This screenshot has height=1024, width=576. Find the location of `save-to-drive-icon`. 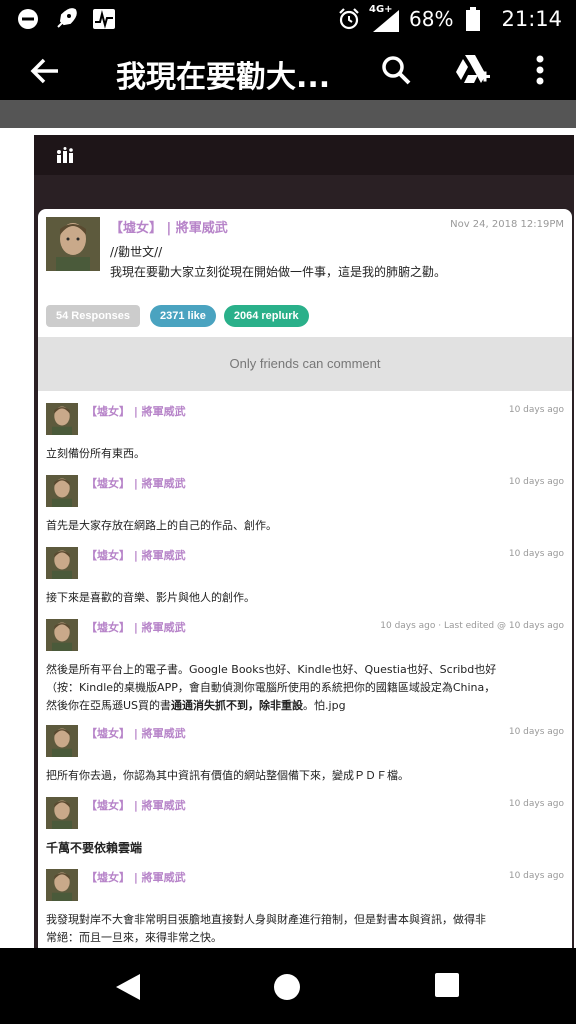

save-to-drive-icon is located at coordinates (472, 70).